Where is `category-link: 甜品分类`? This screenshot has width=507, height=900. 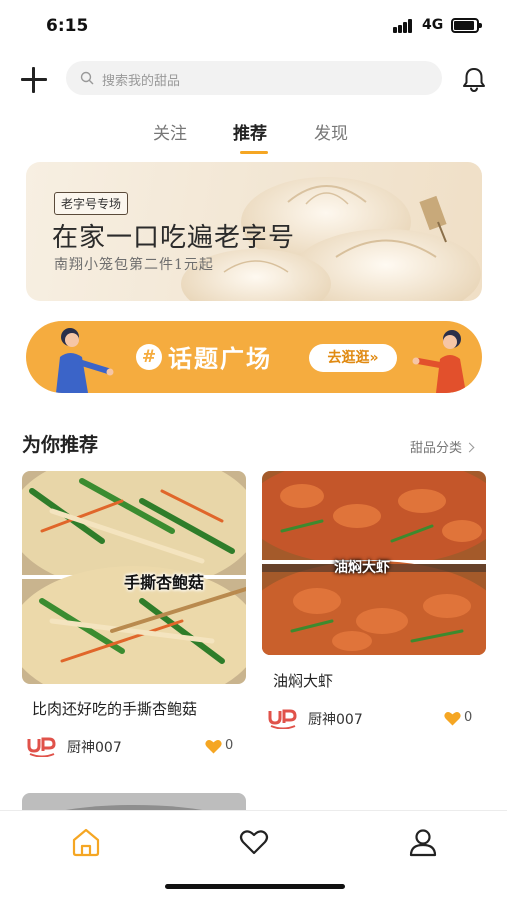
category-link: 甜品分类 is located at coordinates (442, 446).